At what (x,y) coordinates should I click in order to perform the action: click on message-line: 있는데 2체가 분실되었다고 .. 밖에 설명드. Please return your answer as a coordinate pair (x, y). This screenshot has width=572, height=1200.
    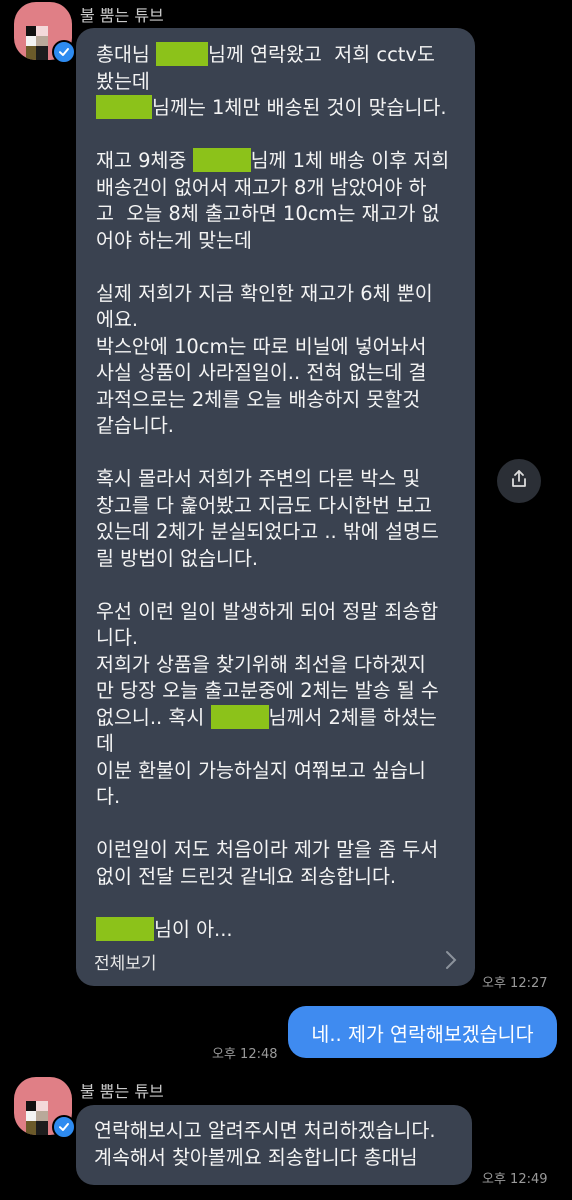
    Looking at the image, I should click on (281, 532).